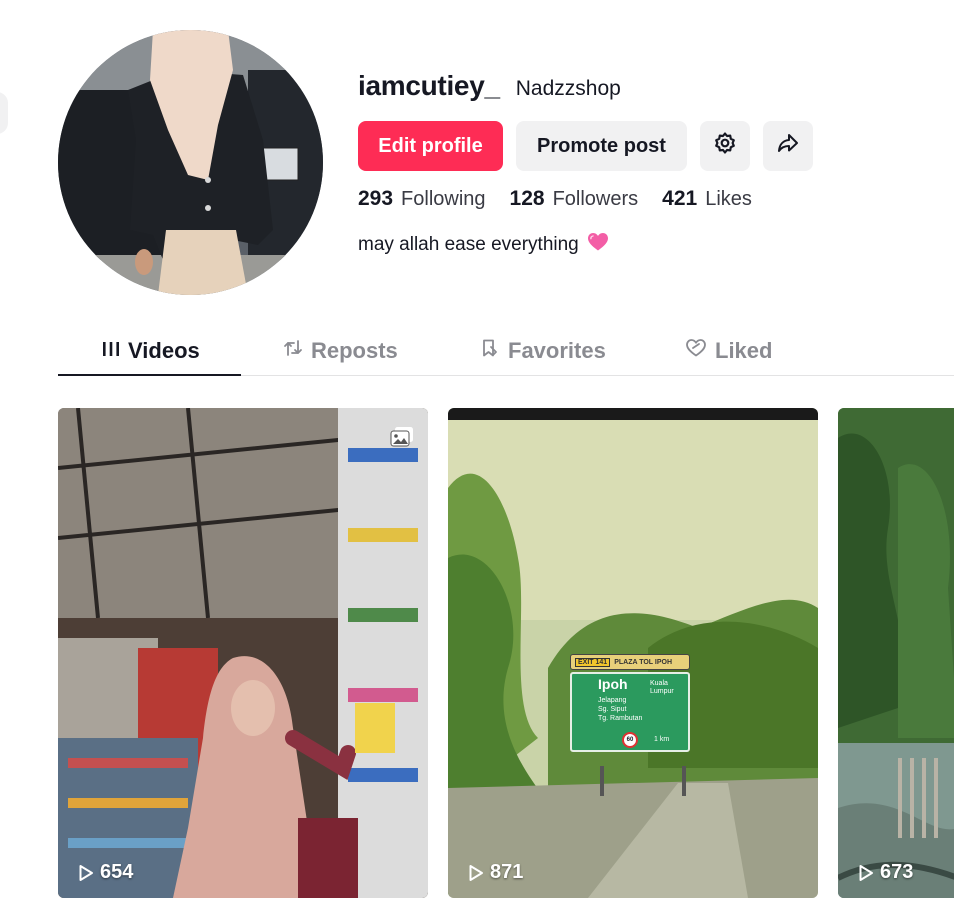 The image size is (954, 909). I want to click on sign-main-destination: Ipoh, so click(613, 684).